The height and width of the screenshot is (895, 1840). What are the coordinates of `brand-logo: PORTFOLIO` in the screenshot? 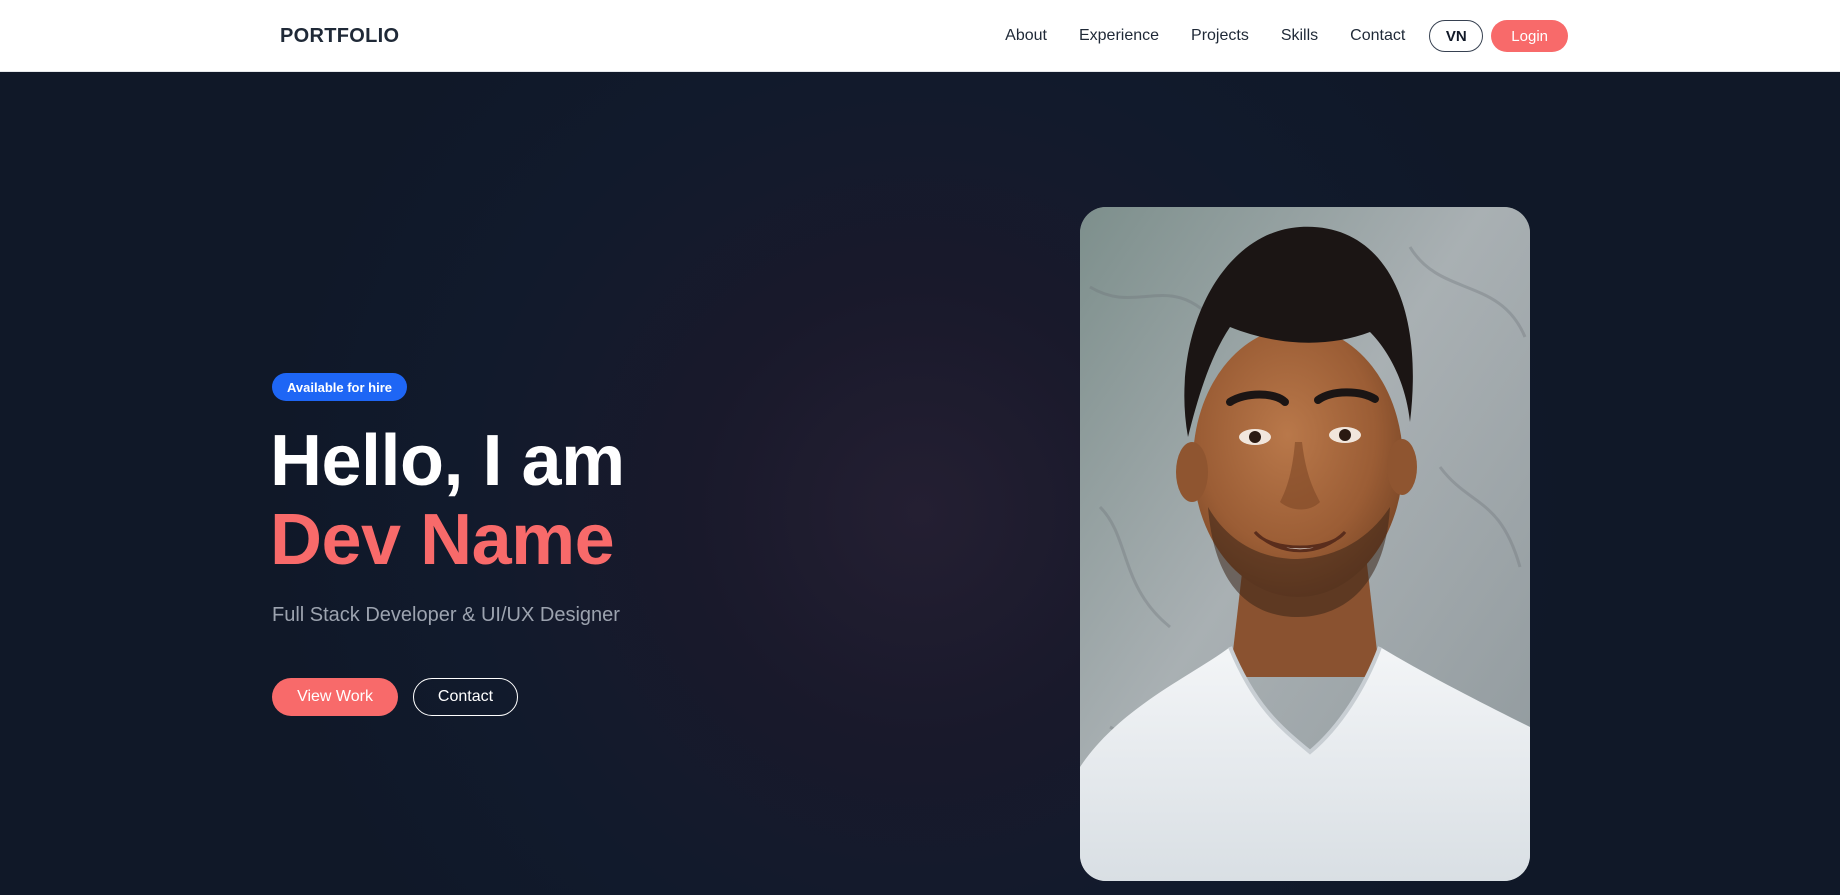 It's located at (339, 36).